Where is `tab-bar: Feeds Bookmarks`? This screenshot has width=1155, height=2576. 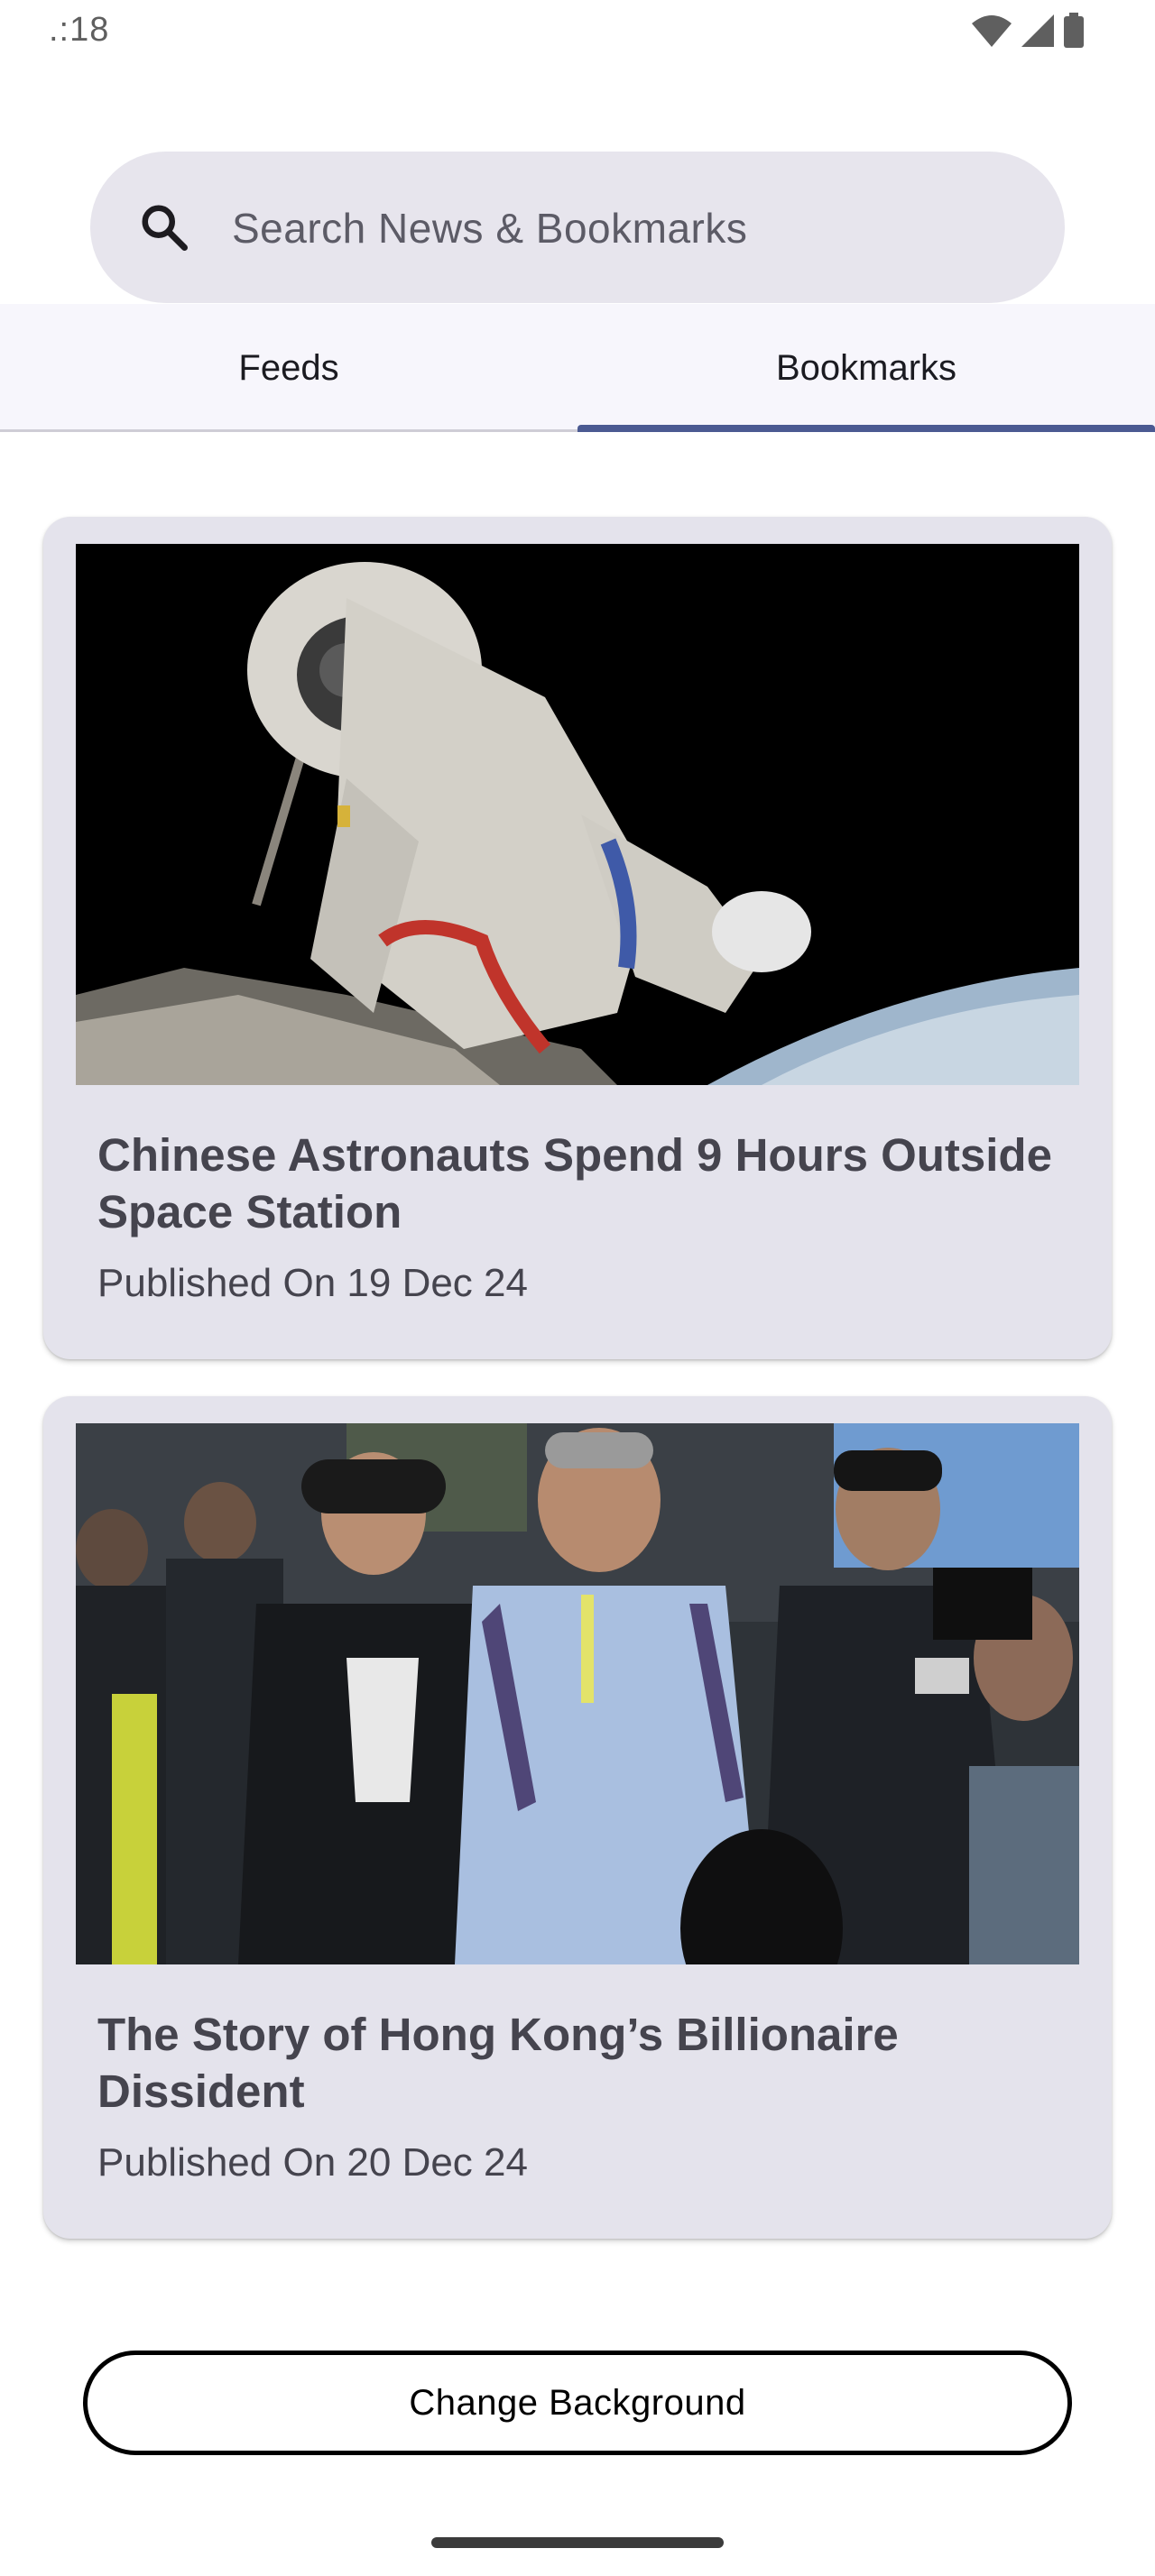
tab-bar: Feeds Bookmarks is located at coordinates (577, 368).